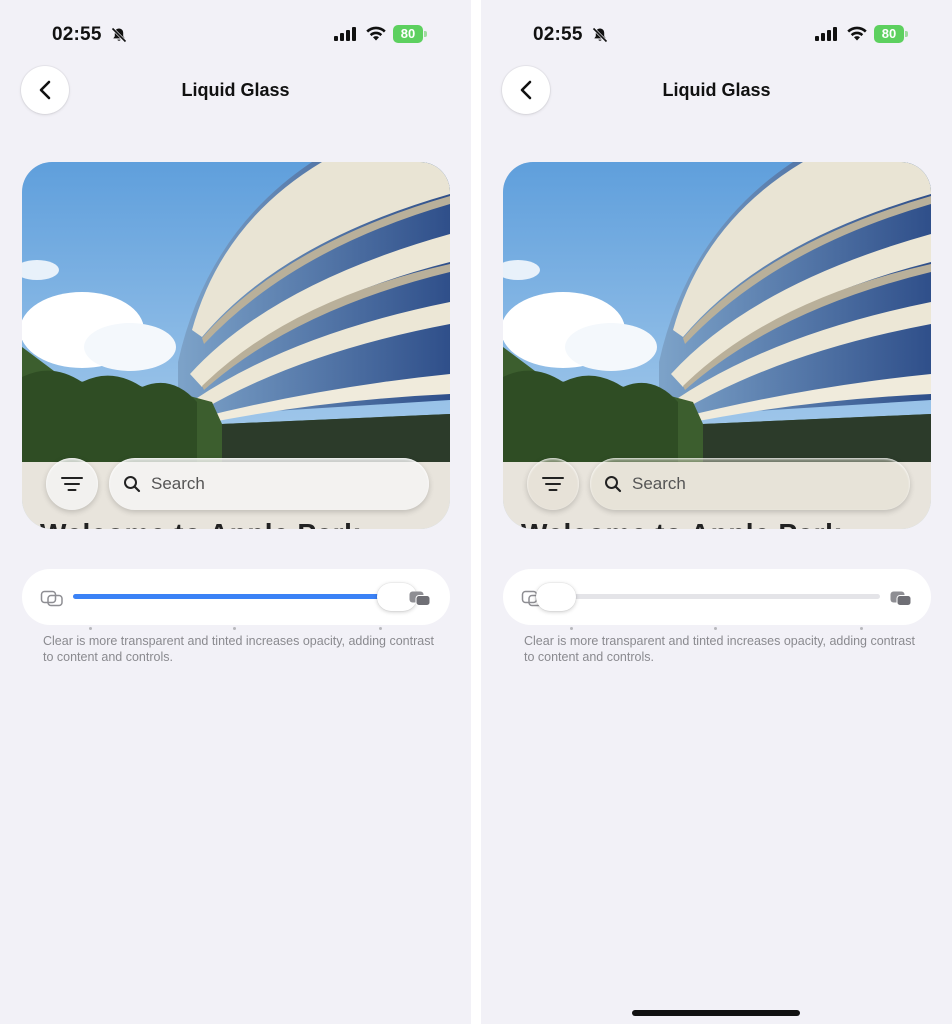  I want to click on slider-thumb, so click(556, 597).